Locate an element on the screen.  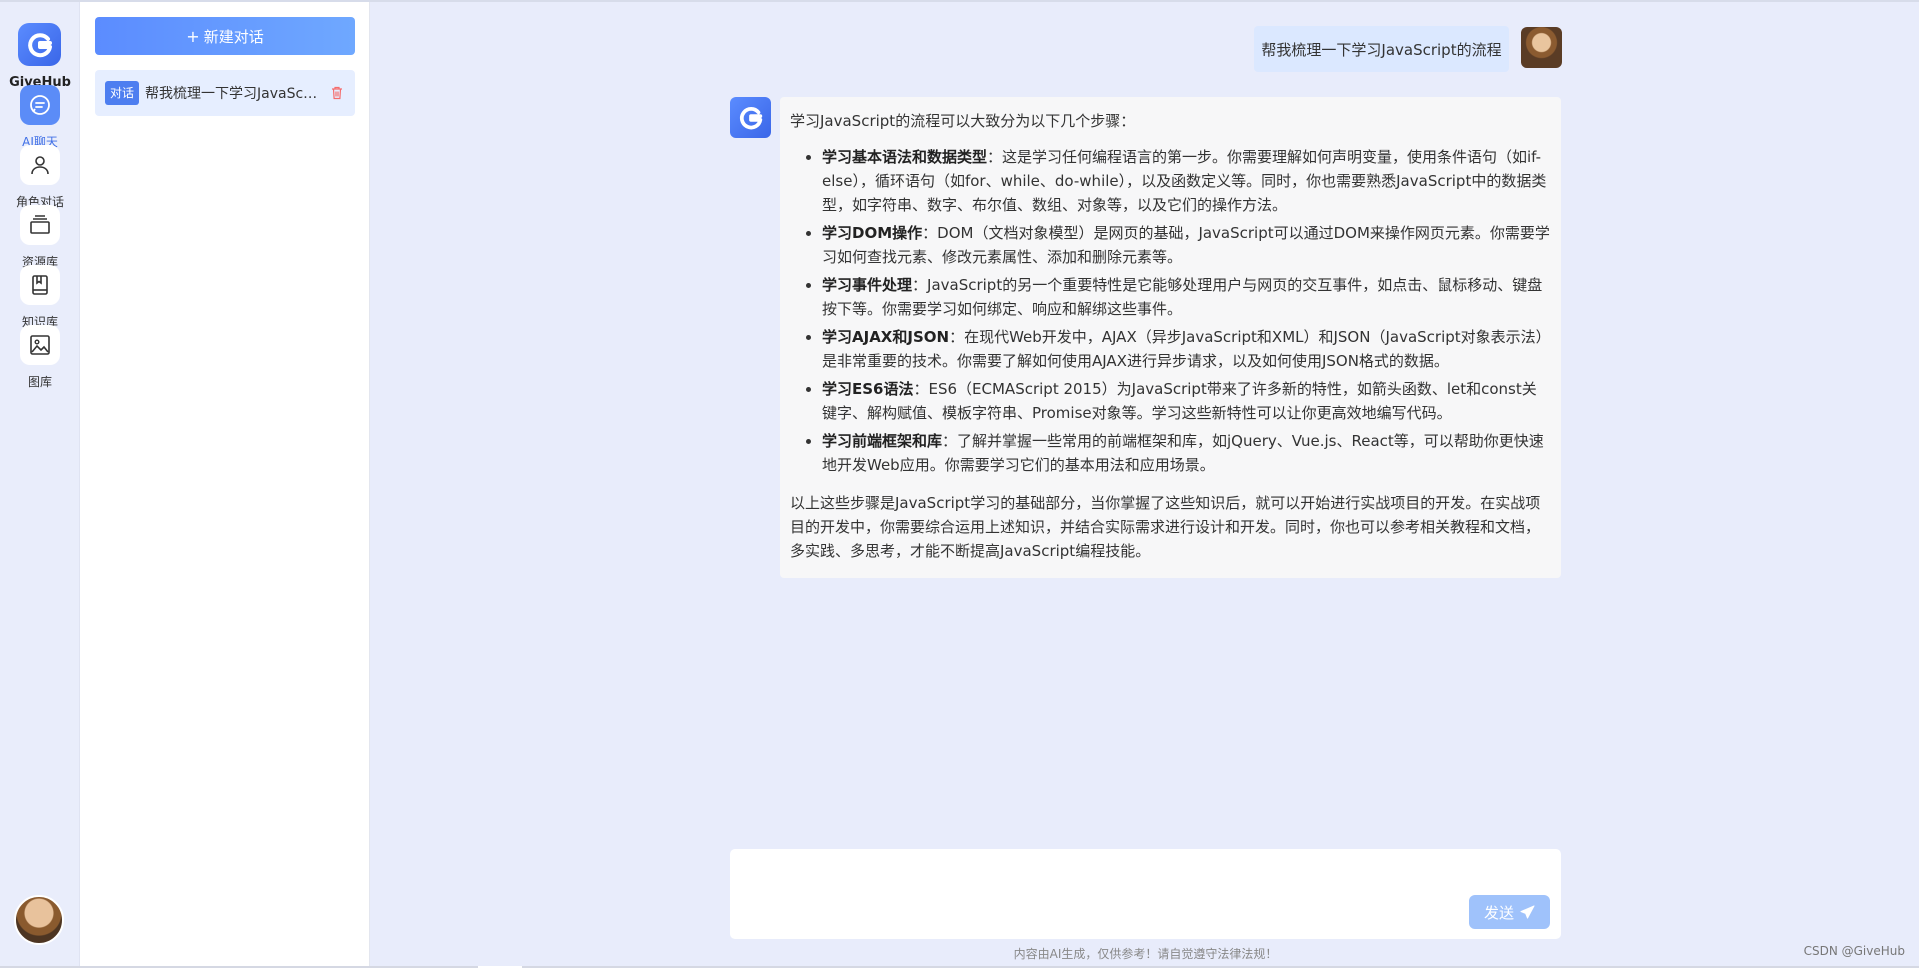
step-title: 学习前端框架和库 is located at coordinates (882, 441).